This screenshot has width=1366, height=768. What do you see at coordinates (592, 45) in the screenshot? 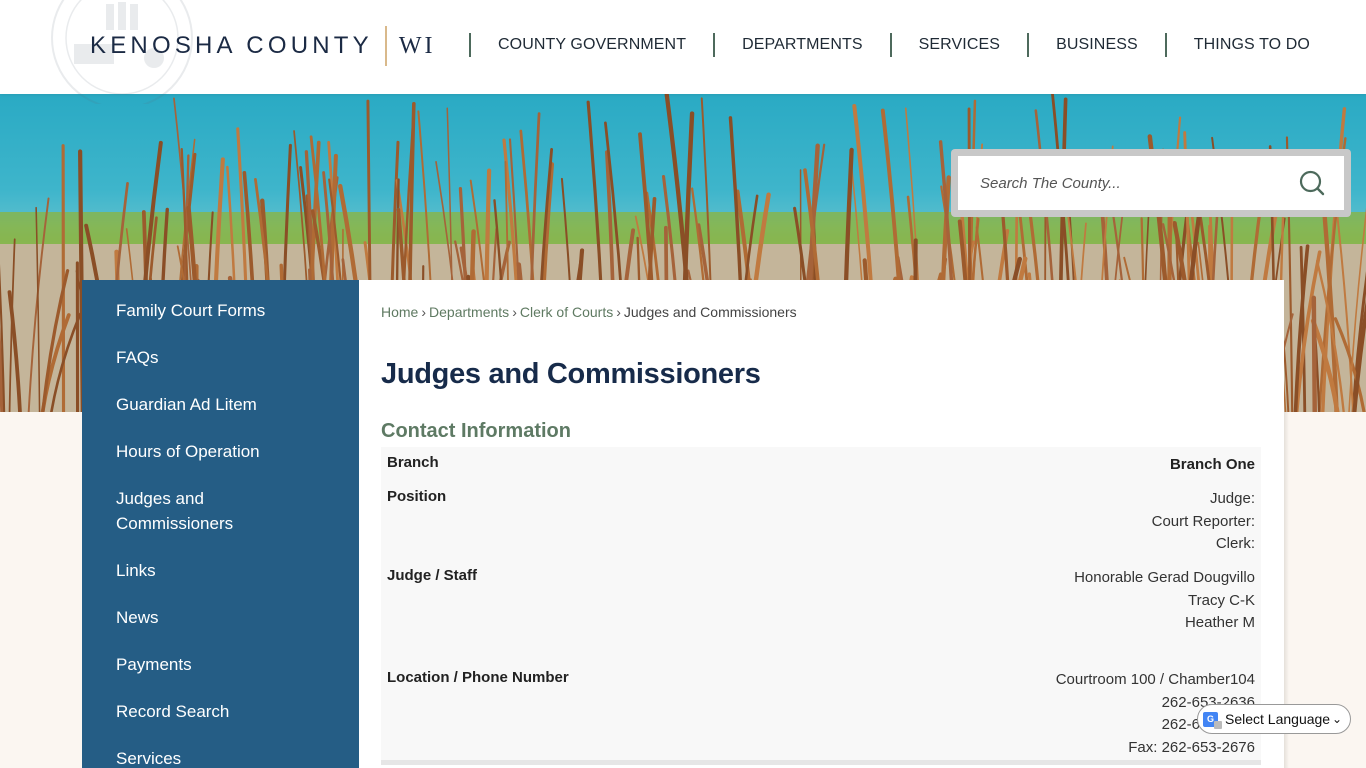
I see `nav-county-government: COUNTY GOVERNMENT` at bounding box center [592, 45].